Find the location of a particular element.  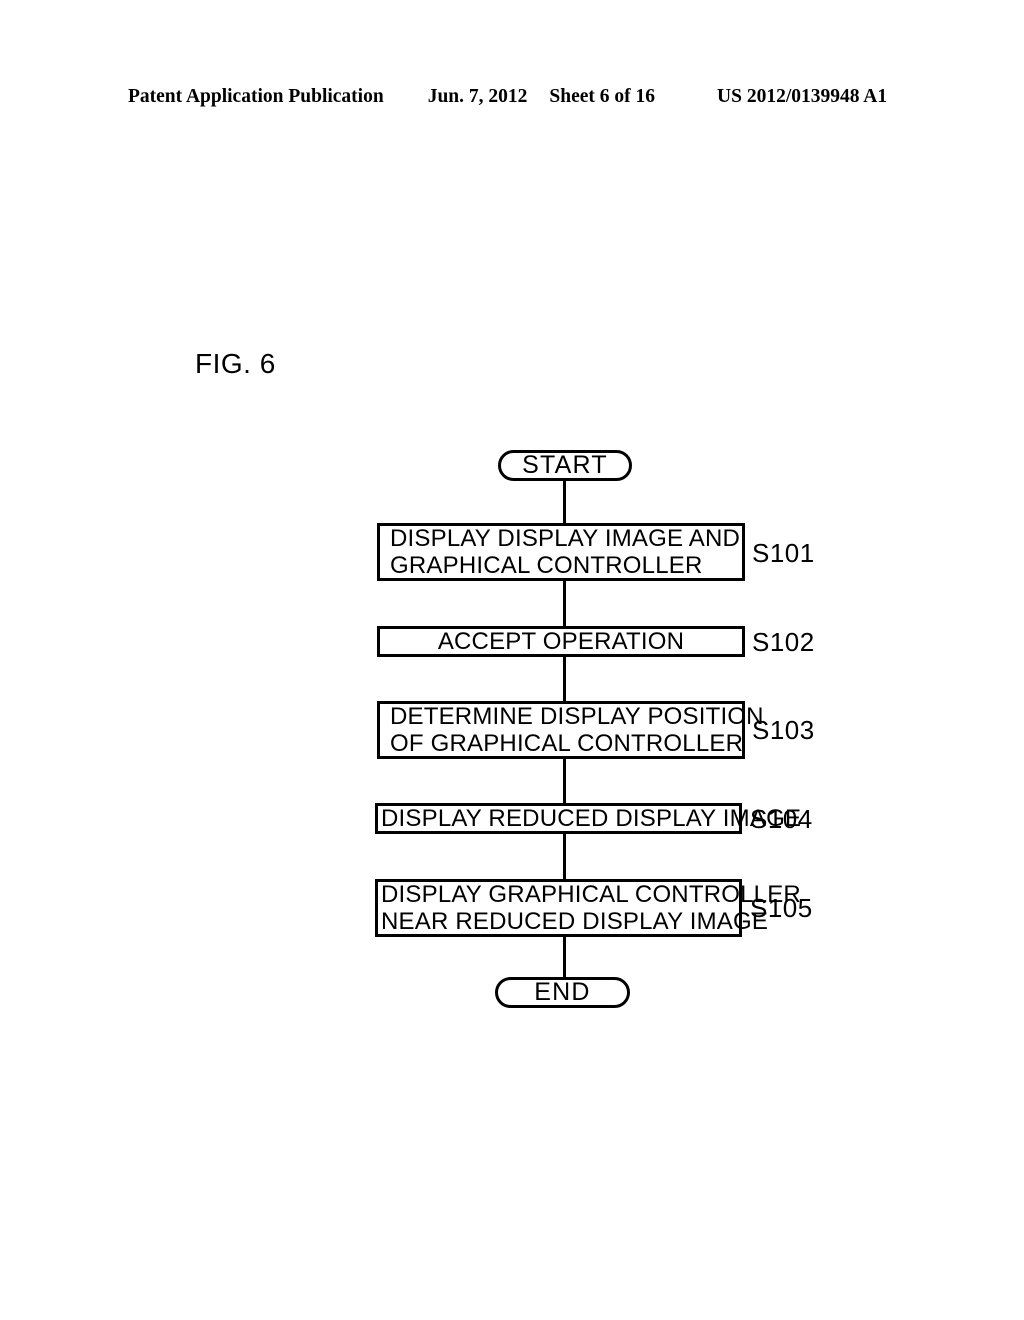

flowchart-step-s105-label: S105 is located at coordinates (781, 908).